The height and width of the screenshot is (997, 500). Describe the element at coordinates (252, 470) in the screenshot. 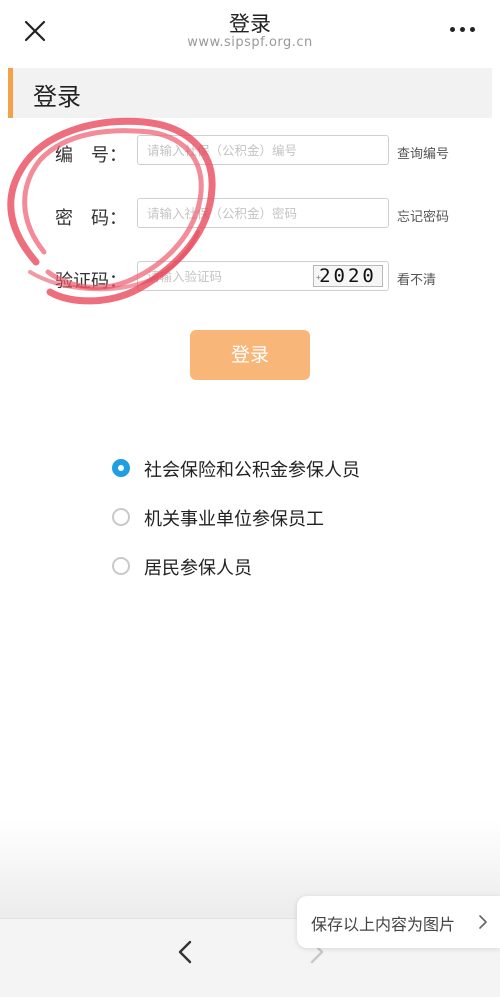

I see `user-type-label: 社会保险和公积金参保人员` at that location.